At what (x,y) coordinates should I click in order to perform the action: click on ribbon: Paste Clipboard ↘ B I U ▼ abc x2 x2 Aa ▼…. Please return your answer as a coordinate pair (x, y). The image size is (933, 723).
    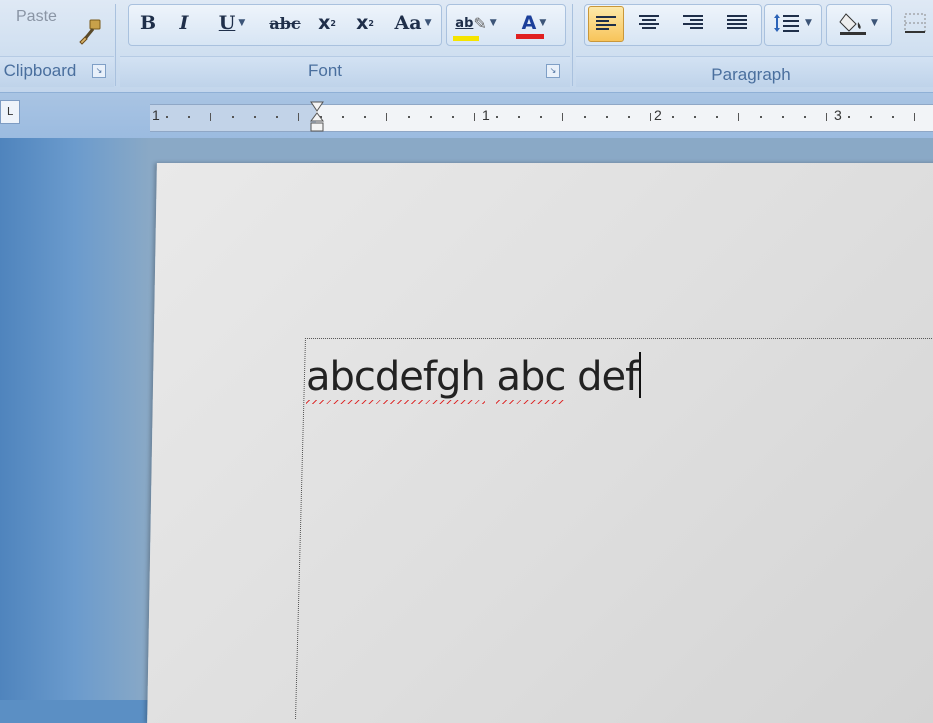
    Looking at the image, I should click on (466, 46).